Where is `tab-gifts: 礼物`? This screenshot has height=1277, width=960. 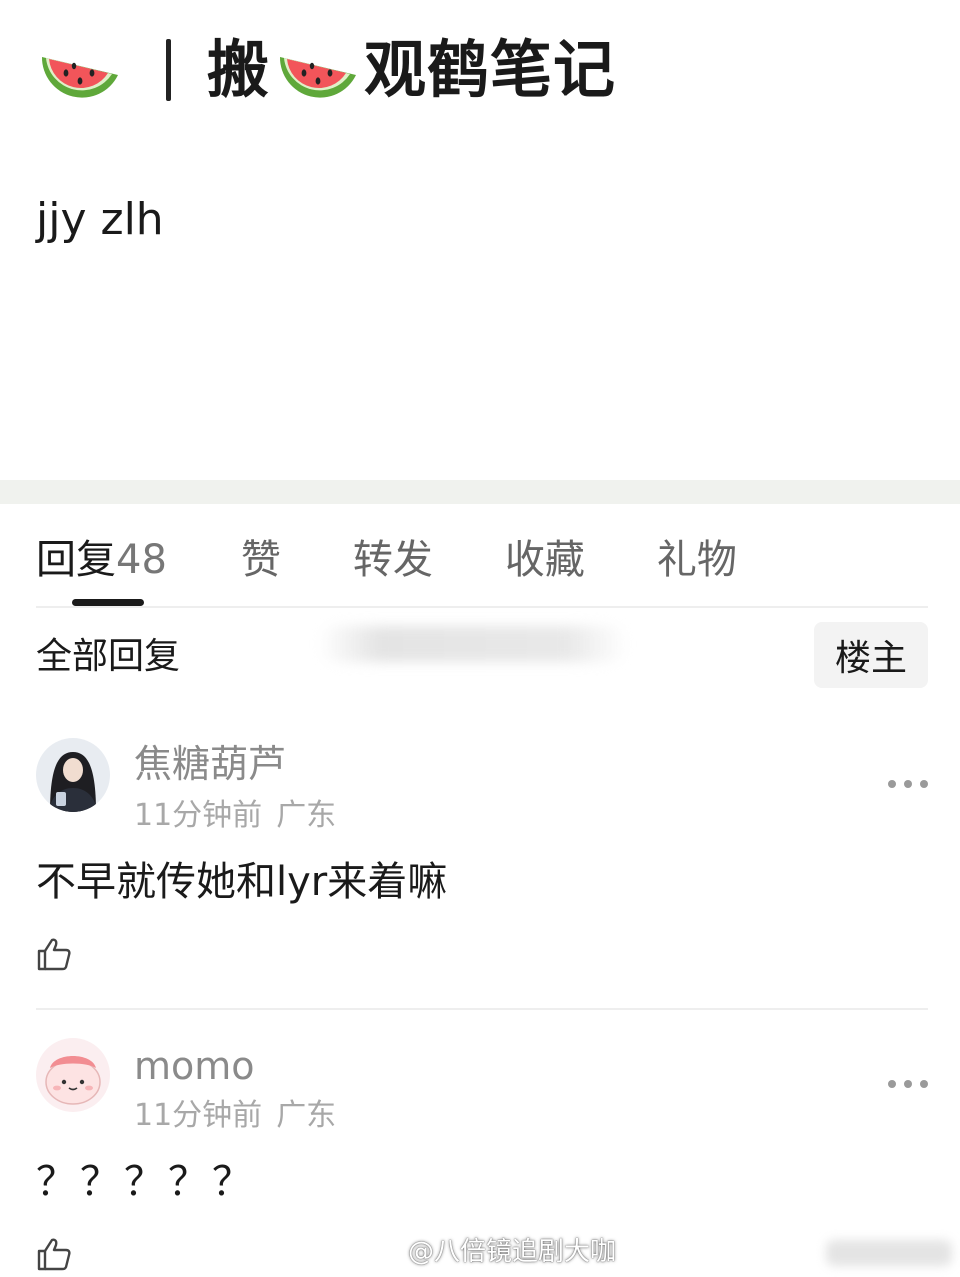
tab-gifts: 礼物 is located at coordinates (697, 556).